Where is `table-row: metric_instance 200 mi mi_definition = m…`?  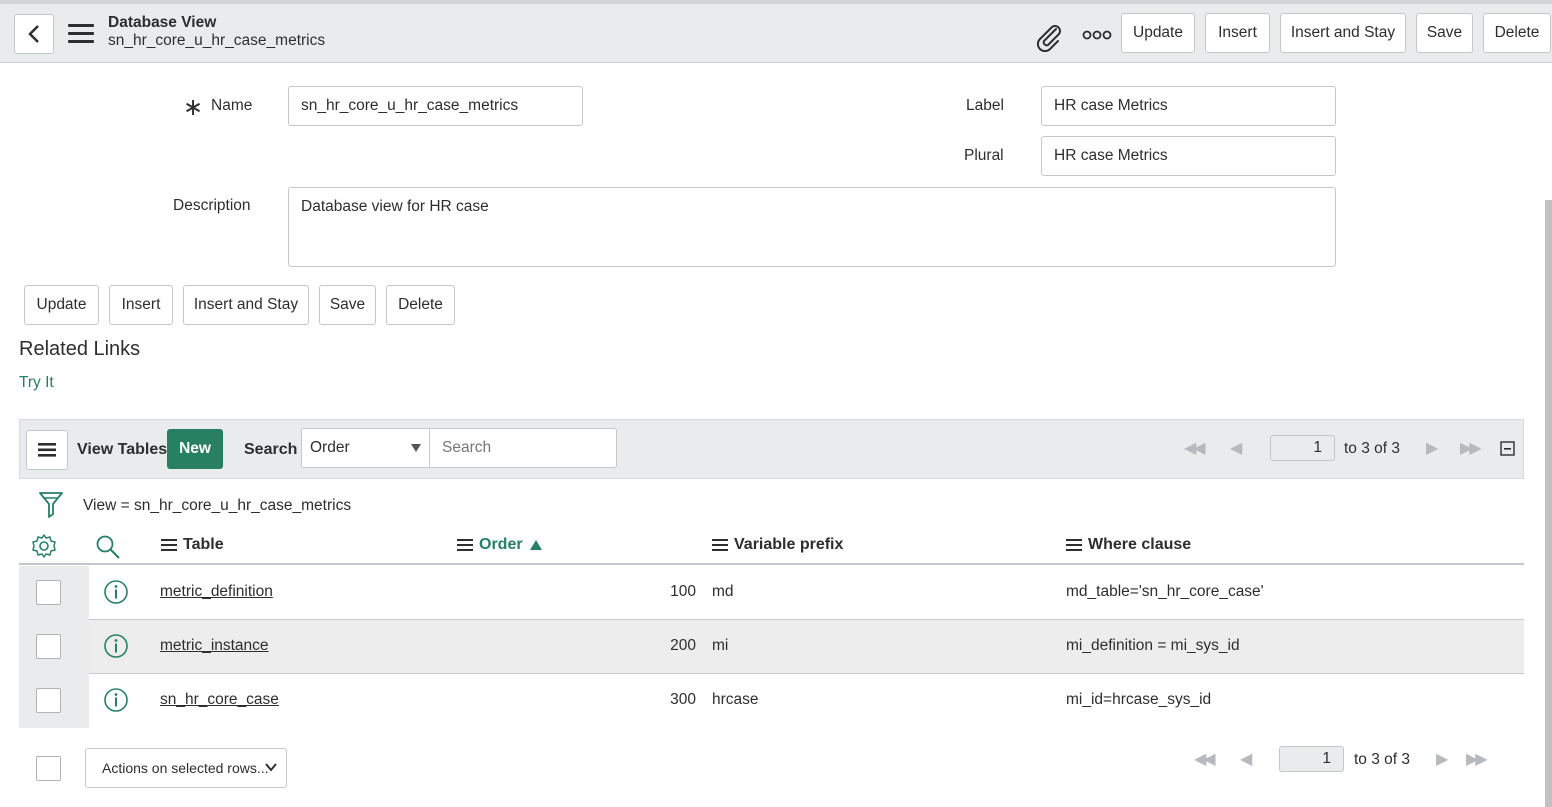 table-row: metric_instance 200 mi mi_definition = m… is located at coordinates (771, 647).